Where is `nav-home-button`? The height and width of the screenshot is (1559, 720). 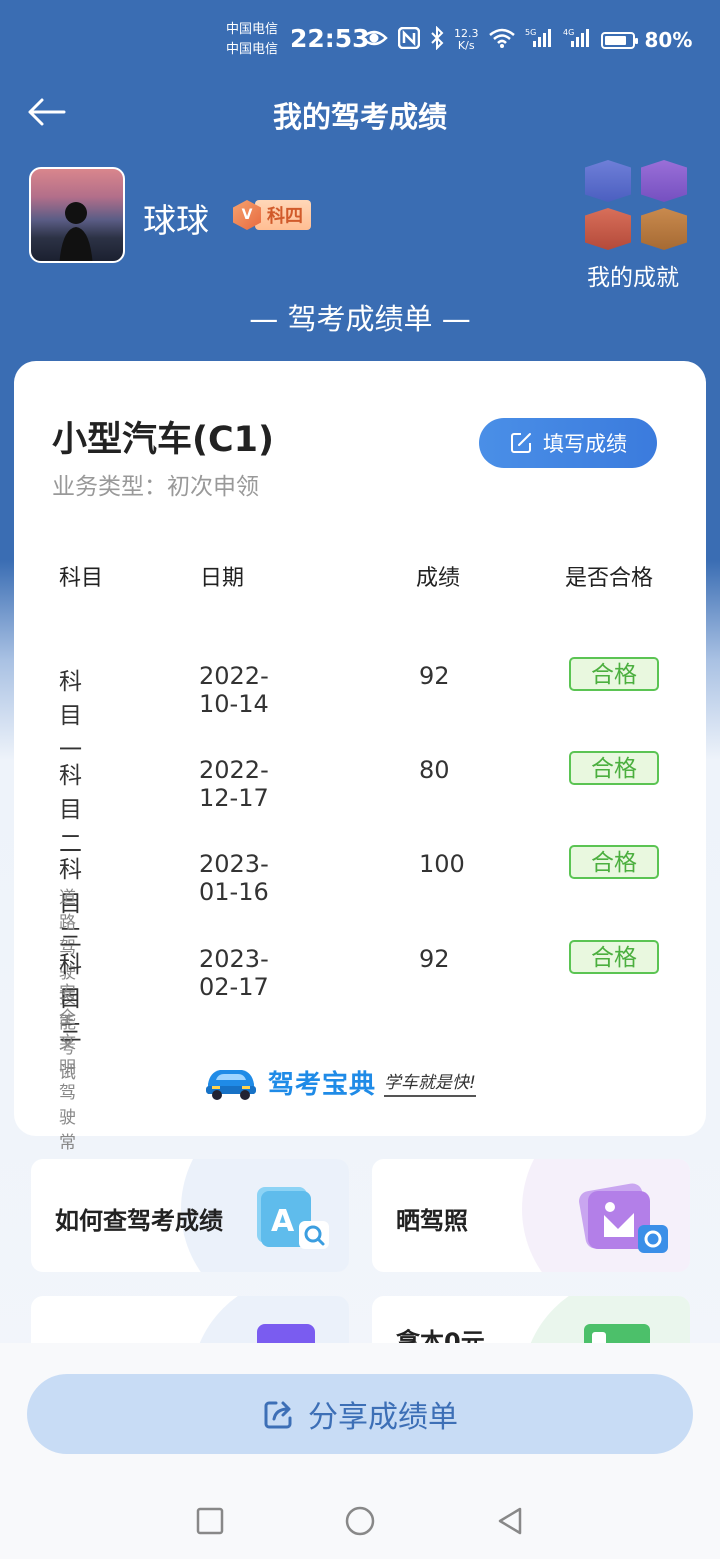
nav-home-button is located at coordinates (360, 1521).